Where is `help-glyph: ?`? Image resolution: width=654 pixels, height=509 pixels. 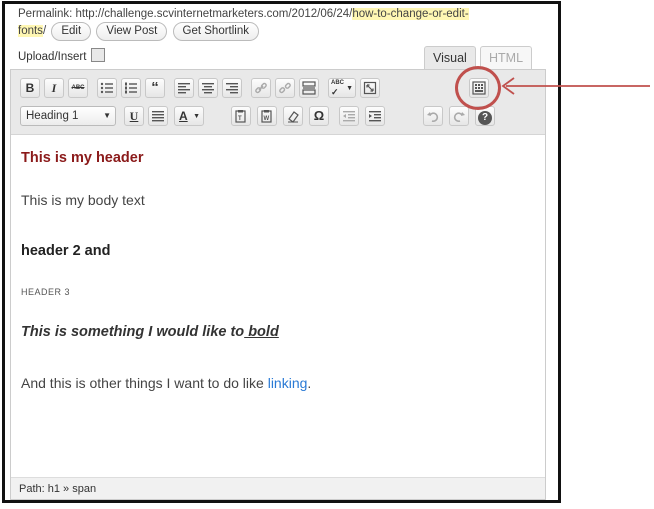 help-glyph: ? is located at coordinates (485, 118).